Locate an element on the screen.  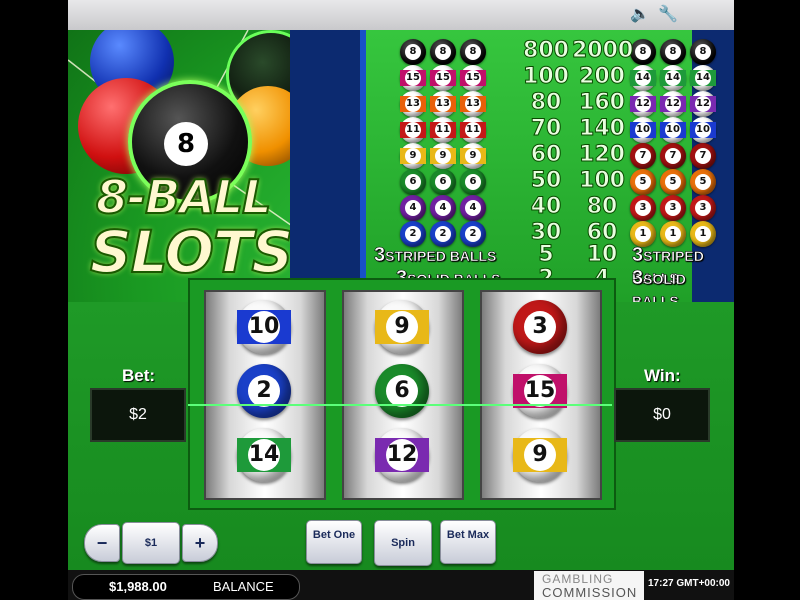
paytable-ball-number: 13 is located at coordinates (443, 104).